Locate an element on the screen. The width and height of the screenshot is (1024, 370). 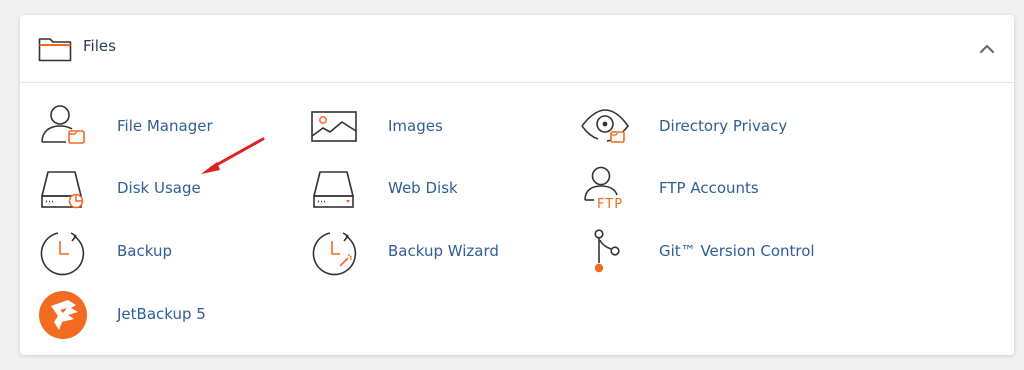
backup-link: Backup is located at coordinates (163, 251).